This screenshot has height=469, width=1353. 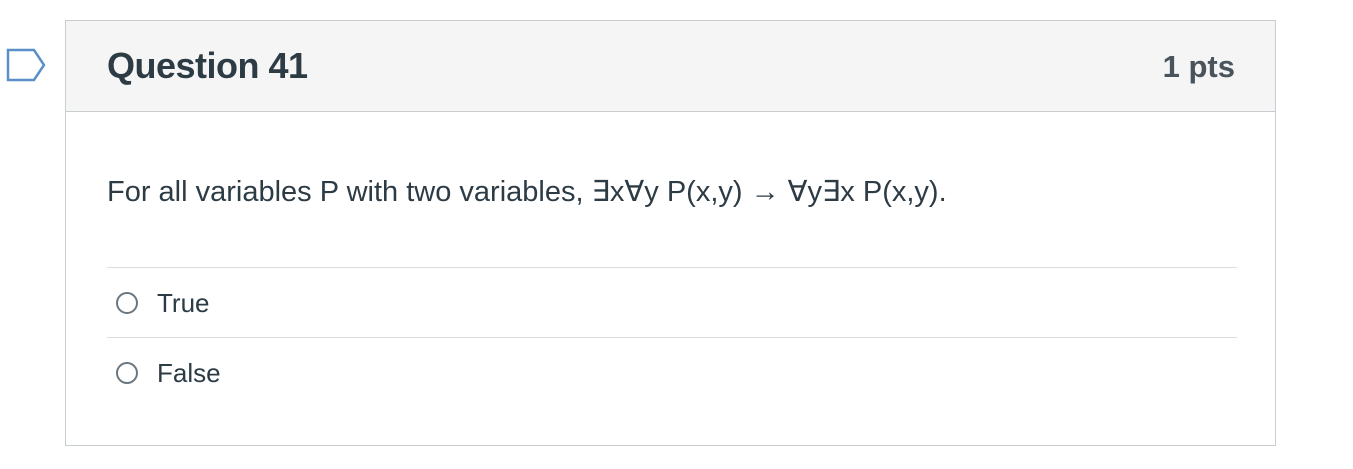 What do you see at coordinates (189, 373) in the screenshot?
I see `answer-label-false: False` at bounding box center [189, 373].